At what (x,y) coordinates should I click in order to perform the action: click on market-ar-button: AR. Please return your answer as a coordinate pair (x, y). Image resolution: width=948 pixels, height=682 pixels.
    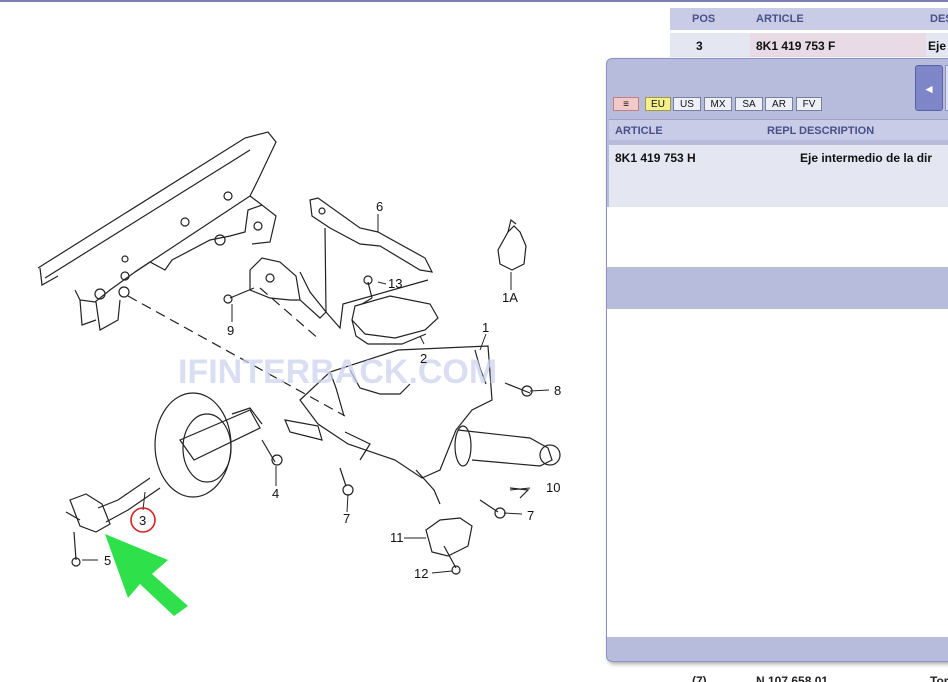
    Looking at the image, I should click on (779, 104).